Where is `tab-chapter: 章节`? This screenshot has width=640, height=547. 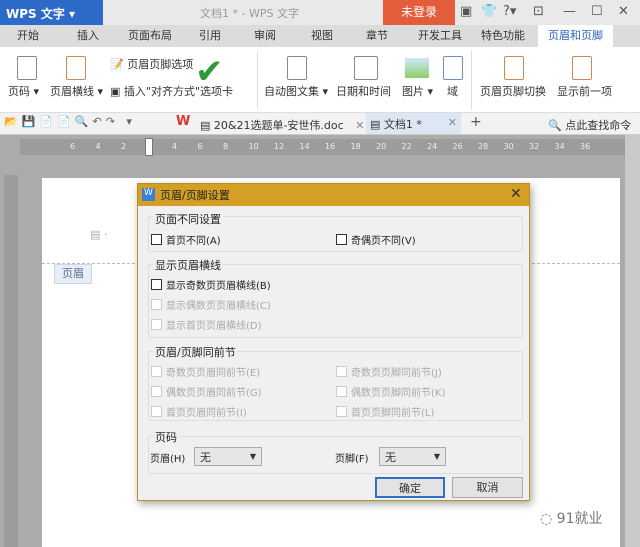 tab-chapter: 章节 is located at coordinates (377, 36).